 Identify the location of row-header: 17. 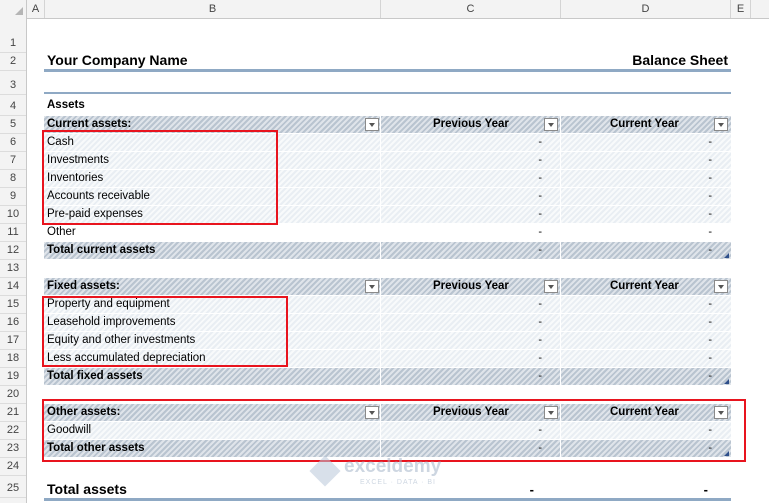
(13, 340).